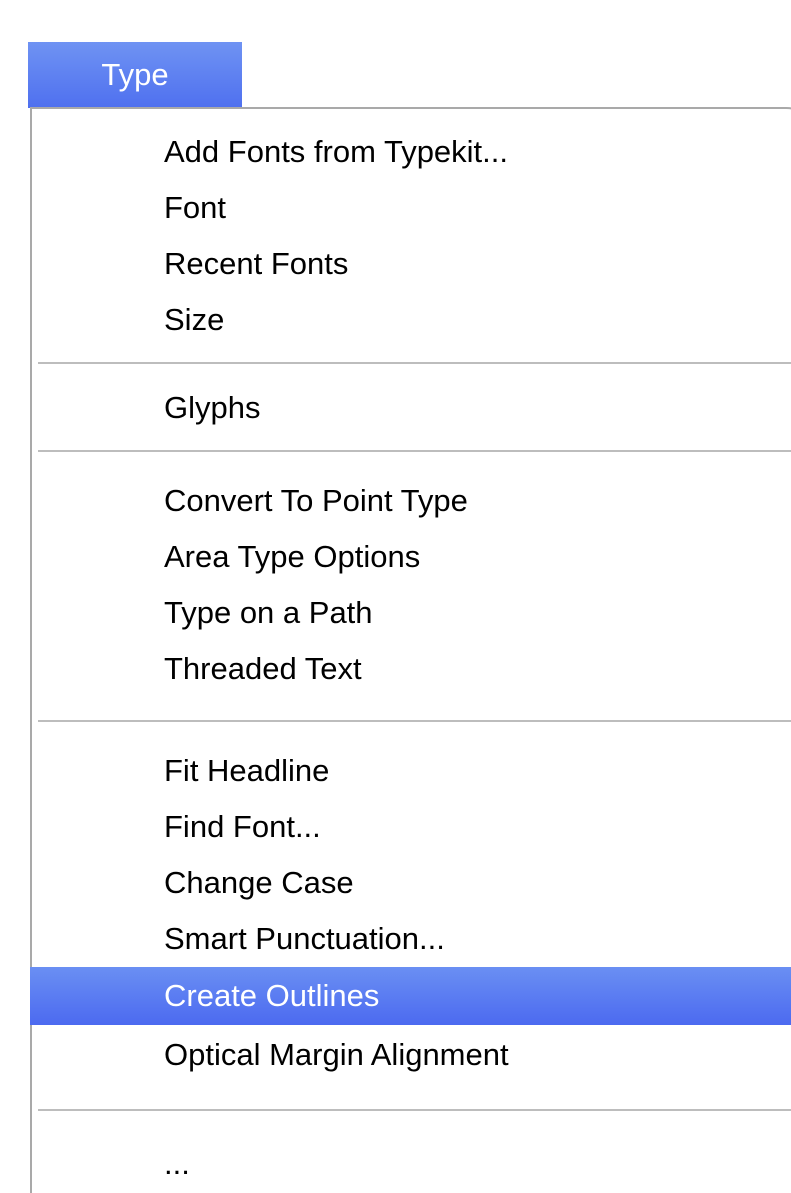 The height and width of the screenshot is (1193, 791). Describe the element at coordinates (411, 557) in the screenshot. I see `menu-item-area-type-options: Area Type Options` at that location.